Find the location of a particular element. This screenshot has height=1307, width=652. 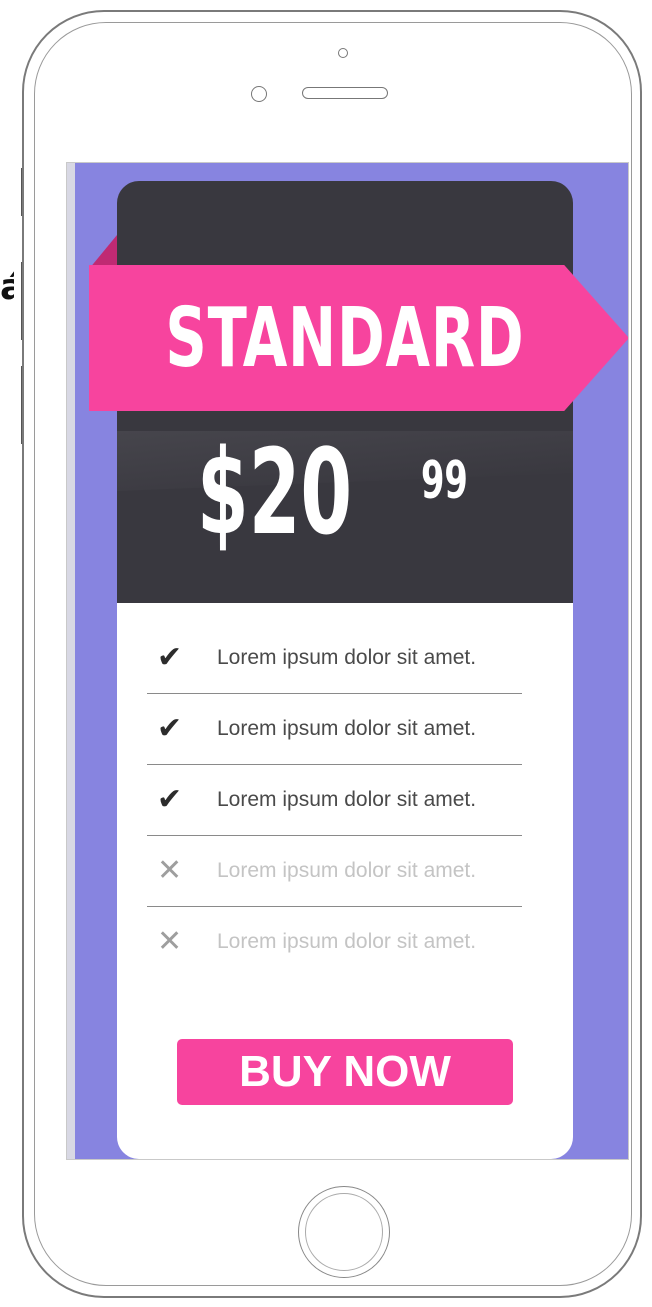

home-button is located at coordinates (344, 1232).